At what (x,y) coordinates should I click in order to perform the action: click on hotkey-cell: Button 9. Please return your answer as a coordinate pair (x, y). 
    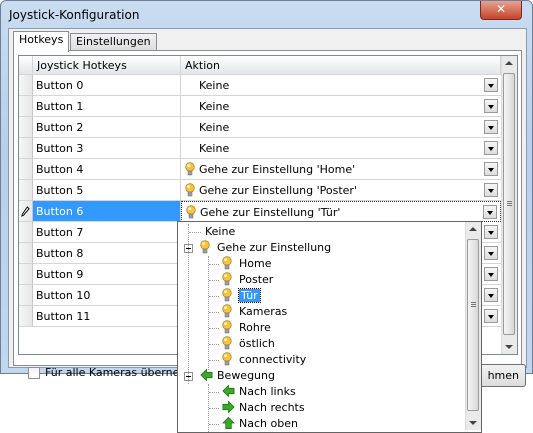
    Looking at the image, I should click on (107, 274).